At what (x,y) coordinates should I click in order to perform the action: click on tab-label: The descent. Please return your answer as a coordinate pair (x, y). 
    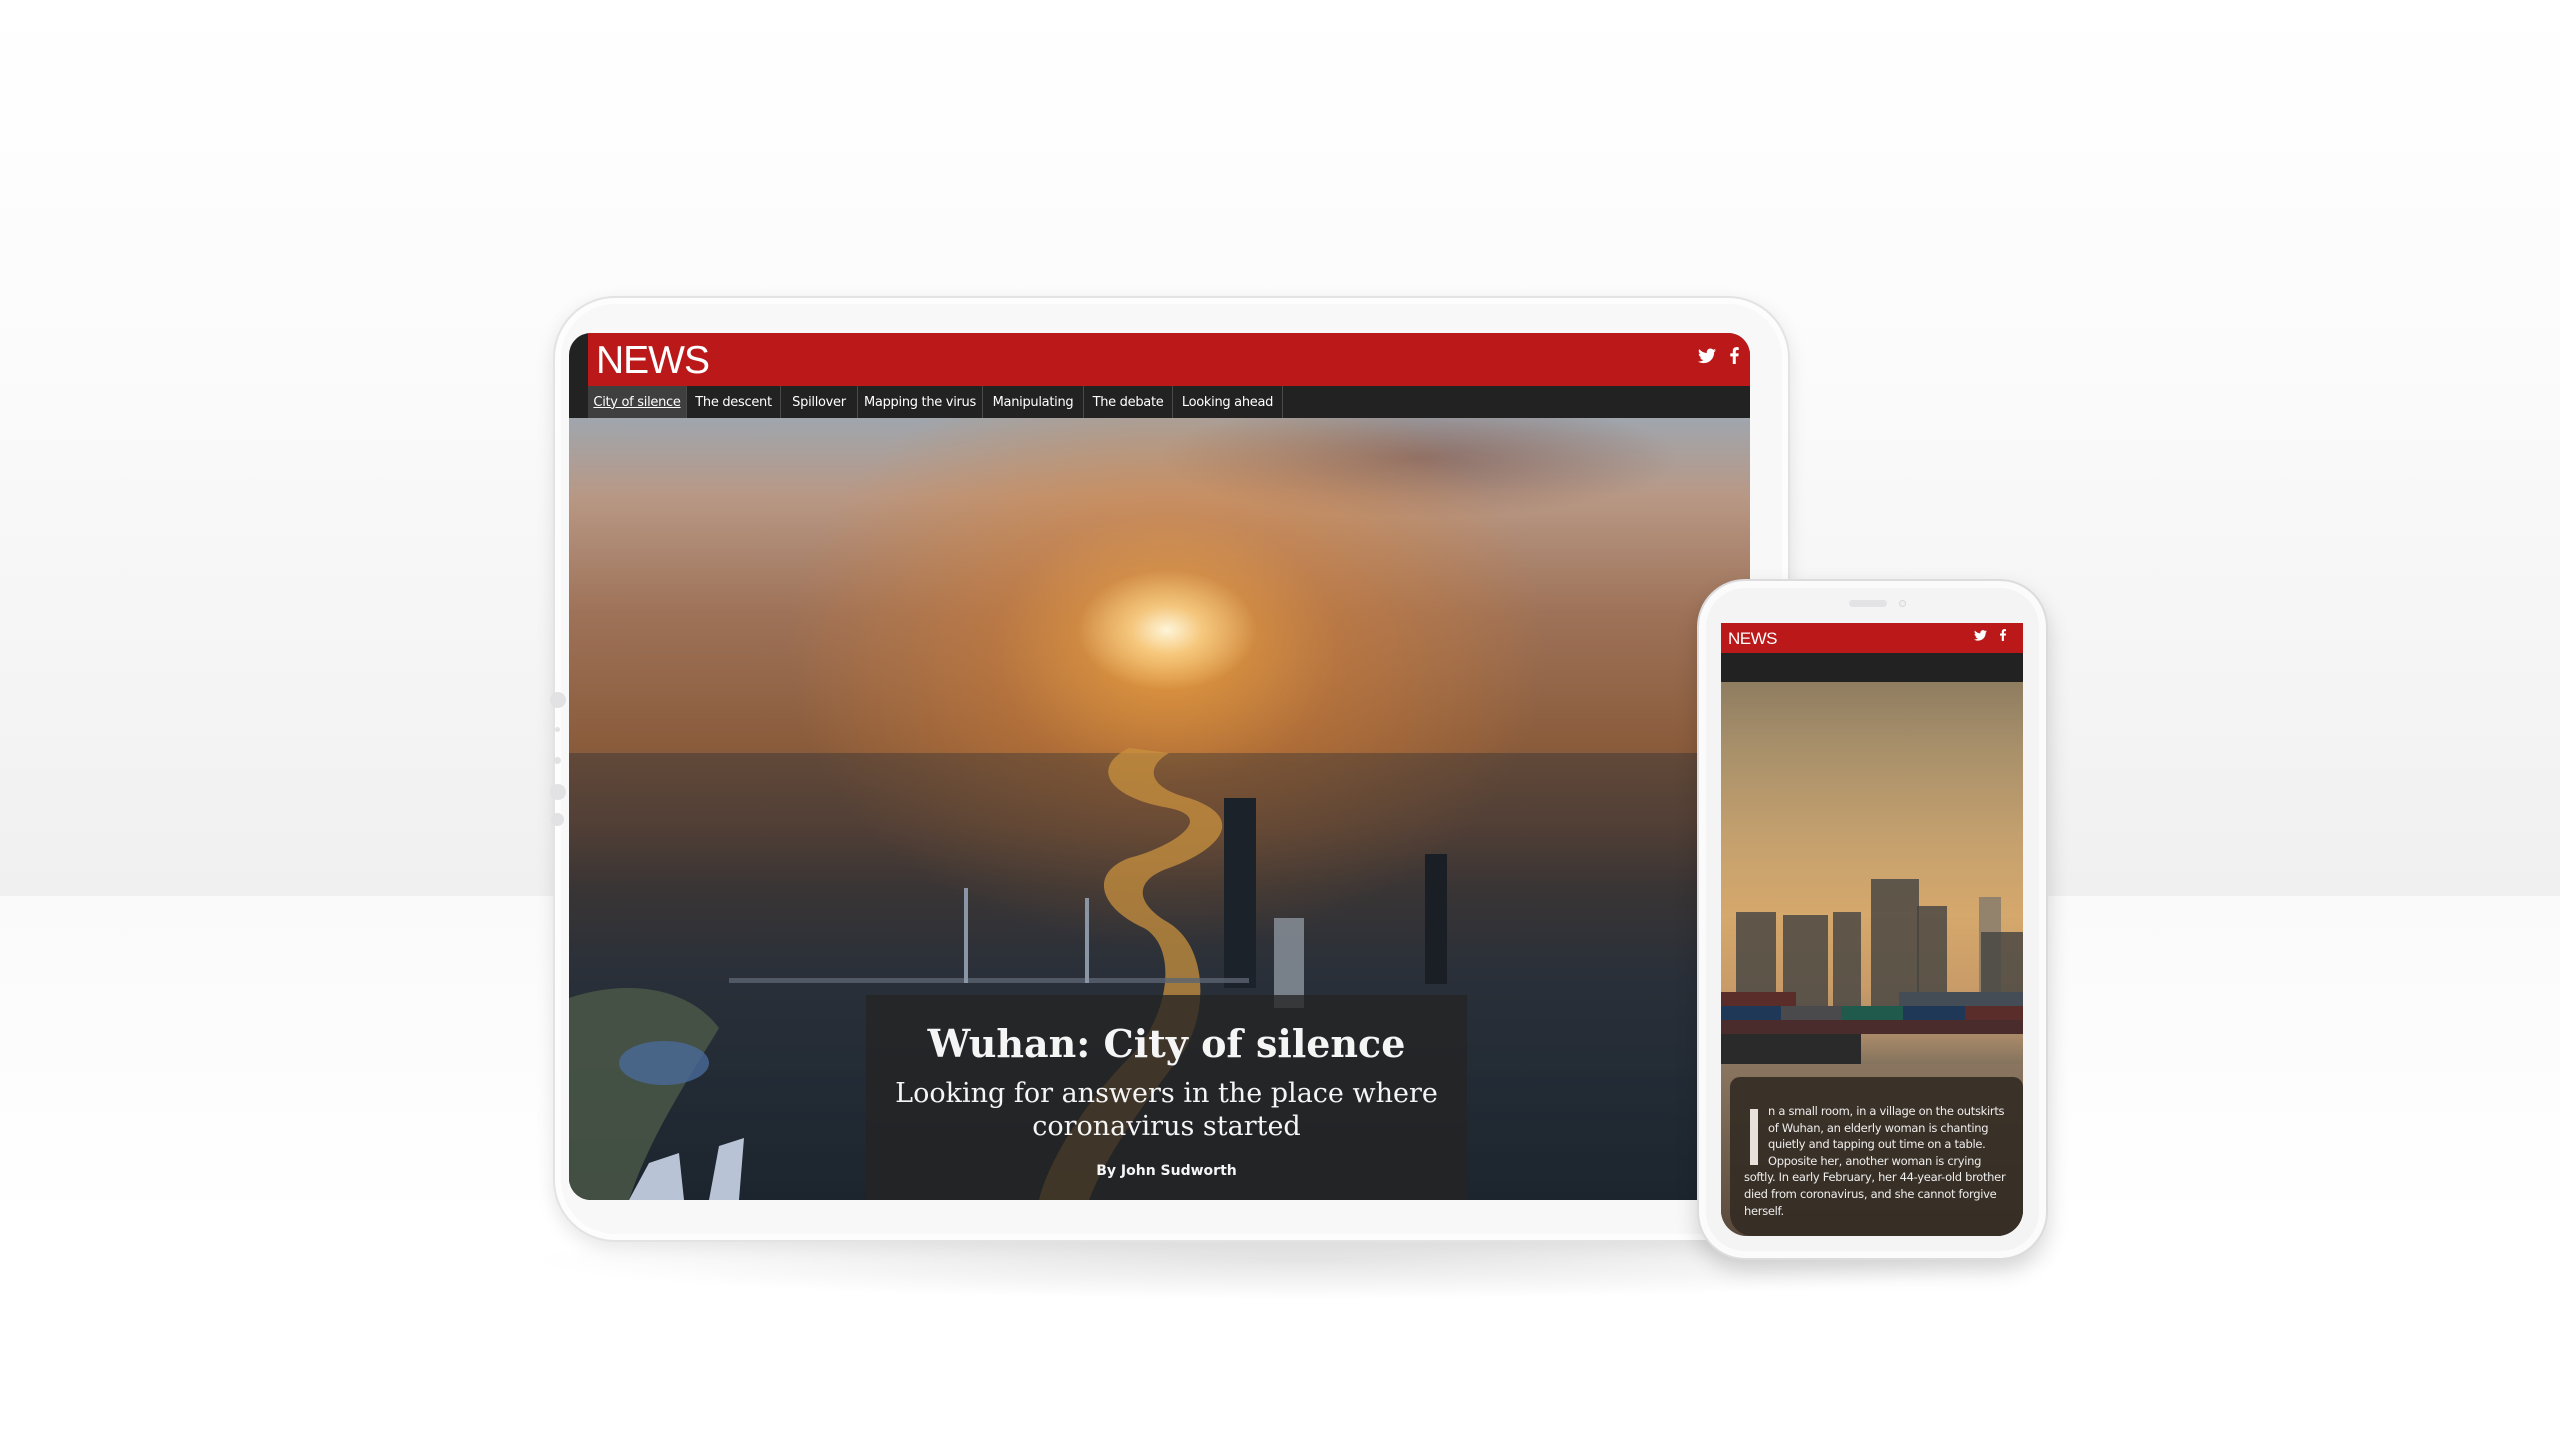
    Looking at the image, I should click on (733, 402).